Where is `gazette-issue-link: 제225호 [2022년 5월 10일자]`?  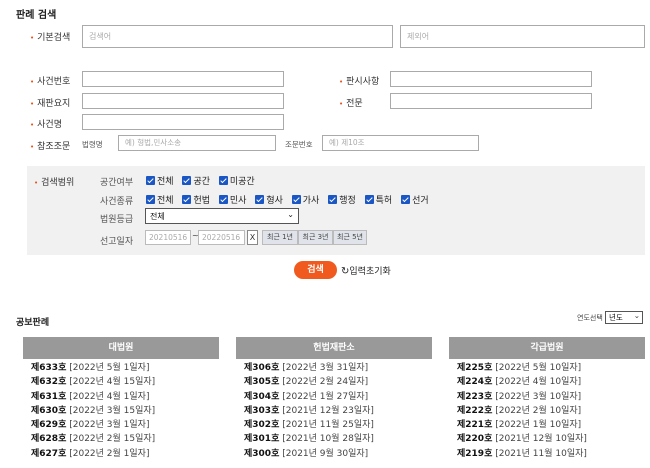 gazette-issue-link: 제225호 [2022년 5월 10일자] is located at coordinates (551, 368).